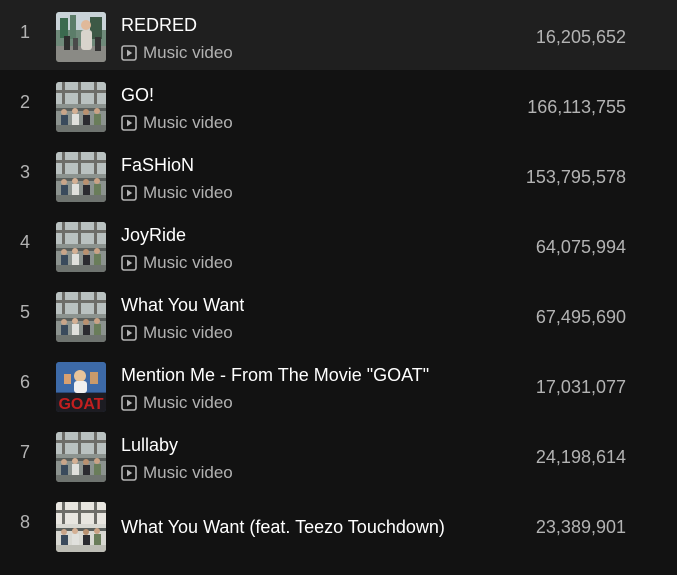  I want to click on track-title: Lullaby, so click(149, 445).